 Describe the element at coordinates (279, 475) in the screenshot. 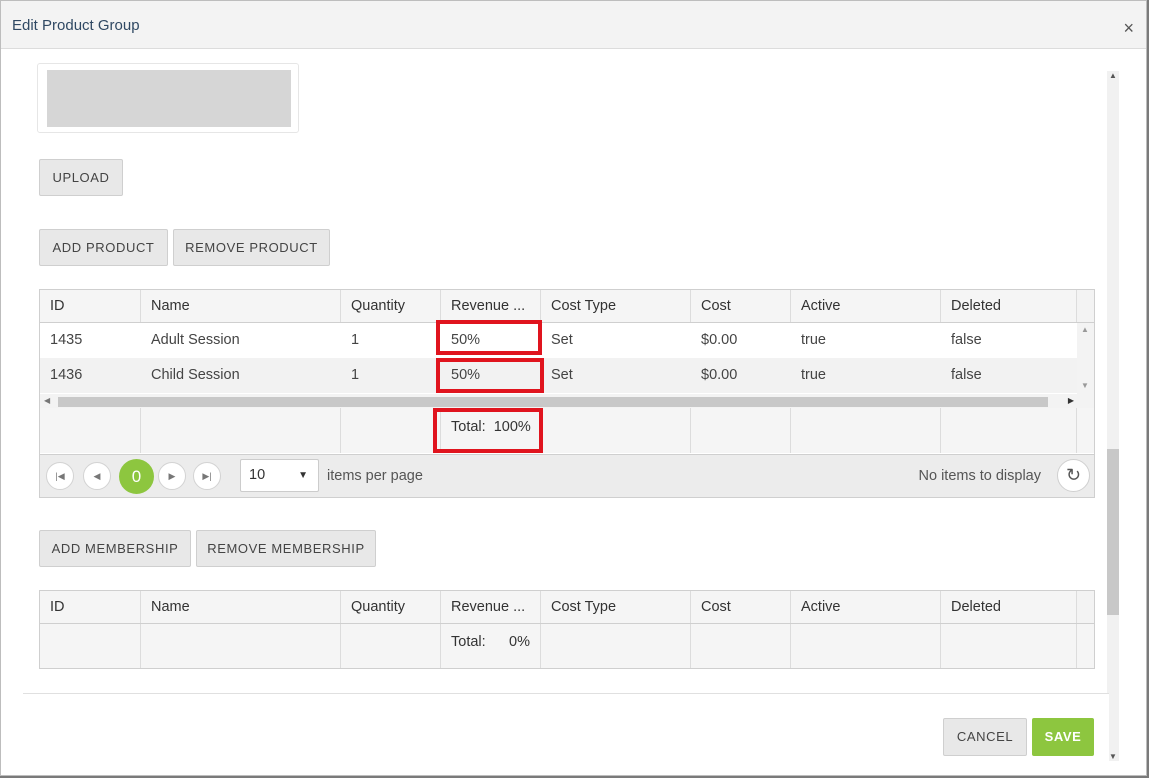

I see `page-size-select: 10 ▼` at that location.